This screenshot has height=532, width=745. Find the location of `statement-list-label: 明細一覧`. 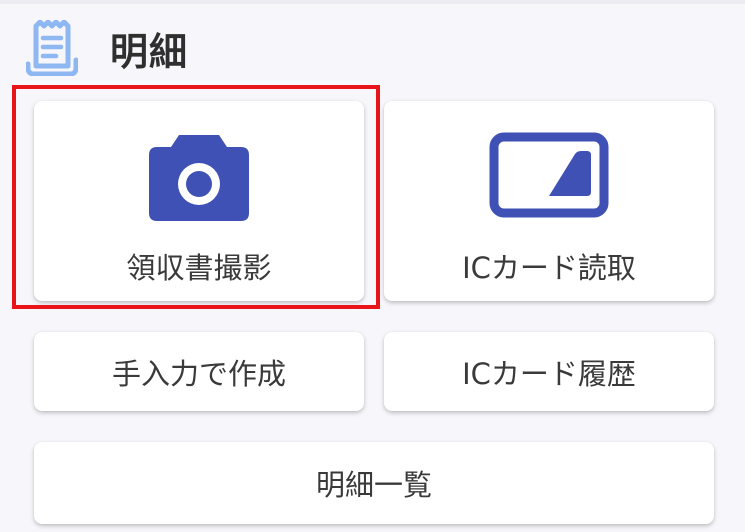

statement-list-label: 明細一覧 is located at coordinates (373, 485).